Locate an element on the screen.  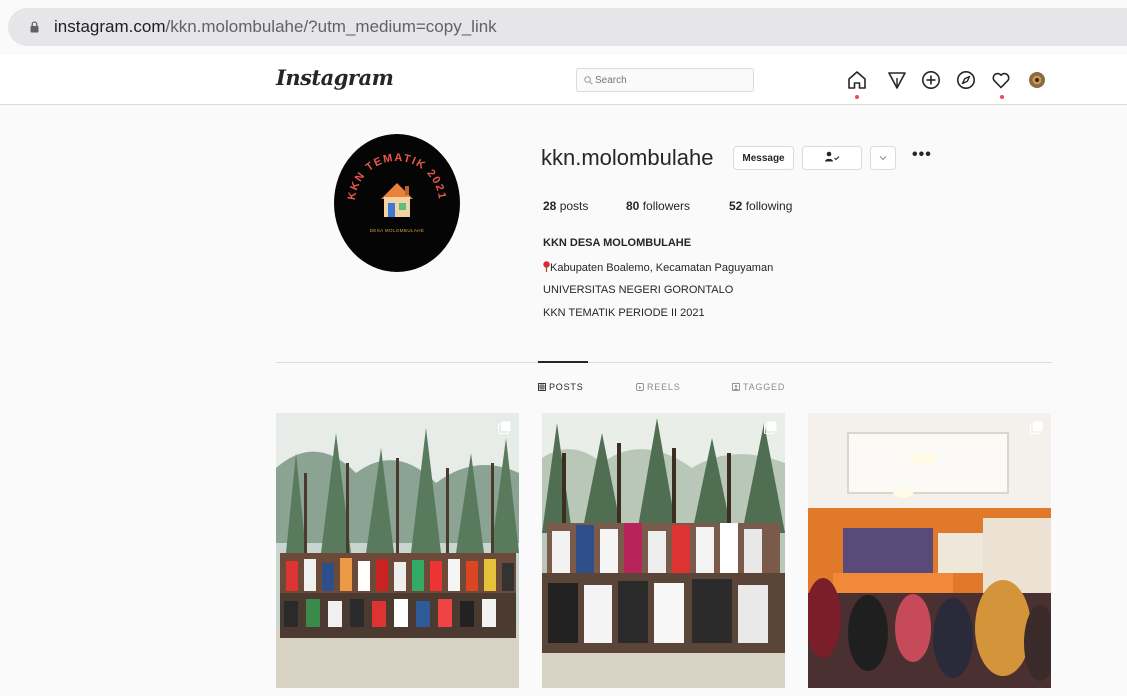
search-icon is located at coordinates (588, 80).